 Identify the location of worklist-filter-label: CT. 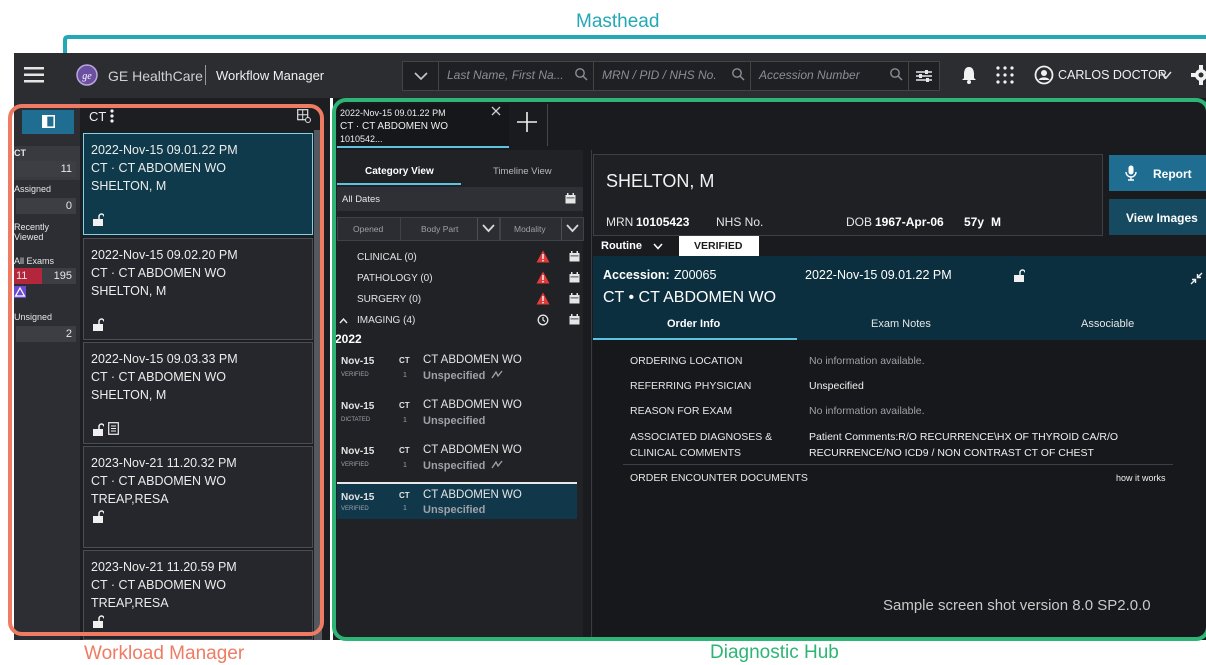
(97, 116).